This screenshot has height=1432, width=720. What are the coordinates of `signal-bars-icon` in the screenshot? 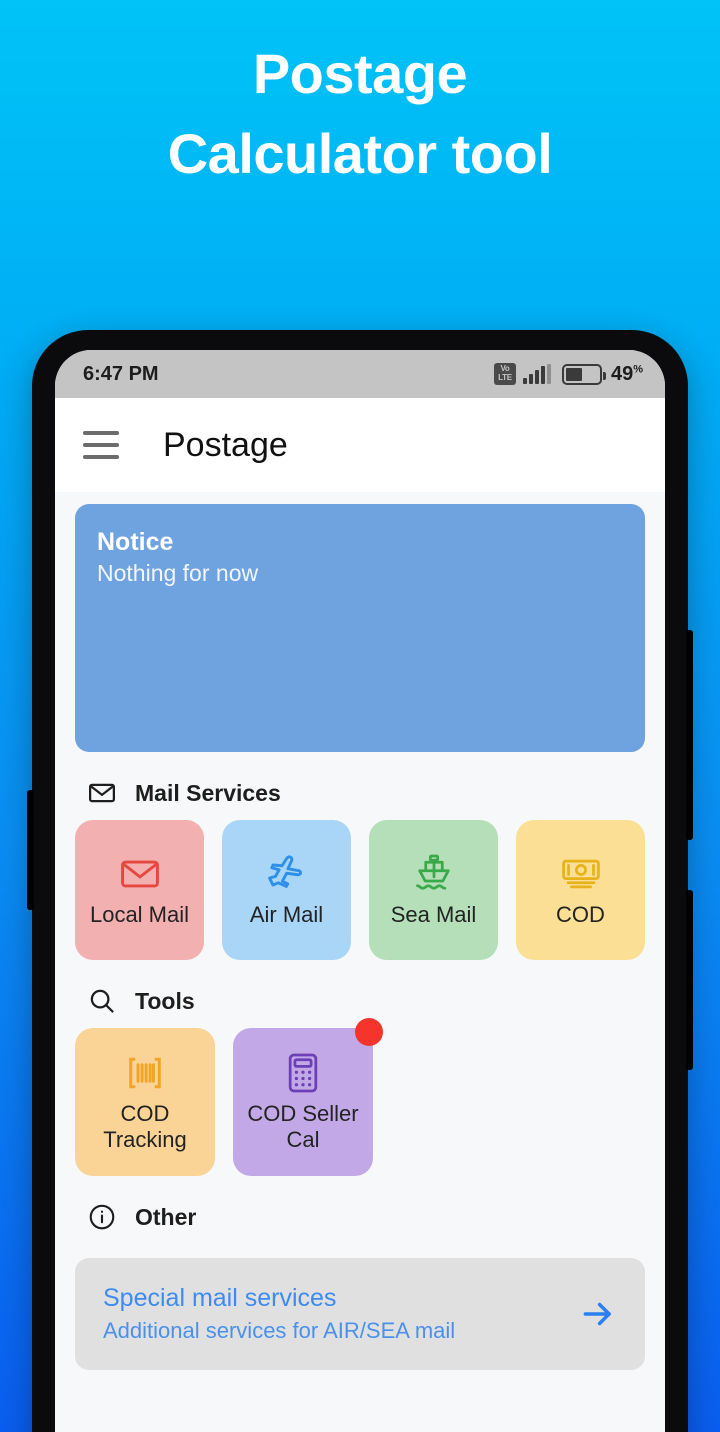 It's located at (536, 374).